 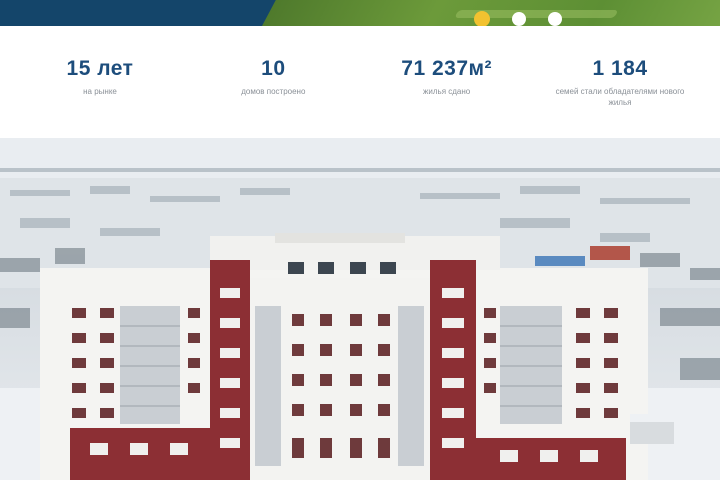 I want to click on stat-label: жилья сдано, so click(x=447, y=91).